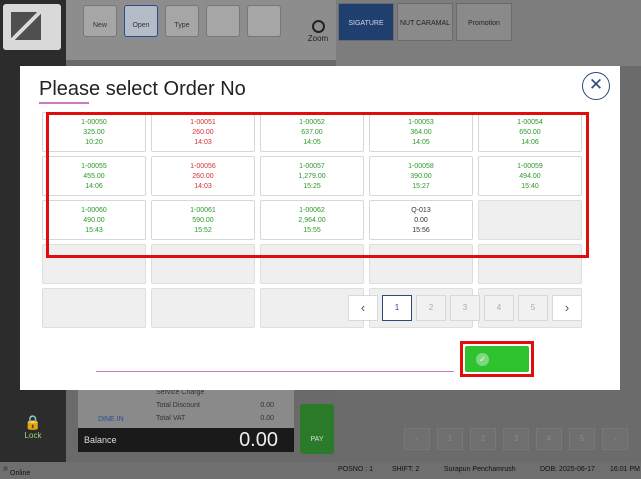 The image size is (641, 479). I want to click on summary-label: Service Charge, so click(180, 392).